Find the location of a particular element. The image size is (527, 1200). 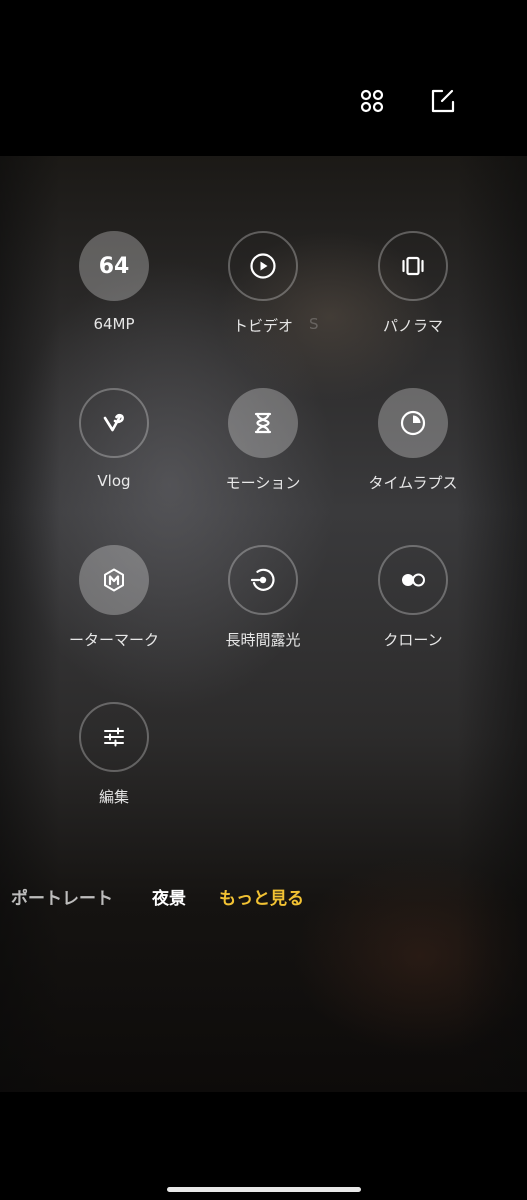

mode-tile-short-video: トビデオ S is located at coordinates (263, 296).